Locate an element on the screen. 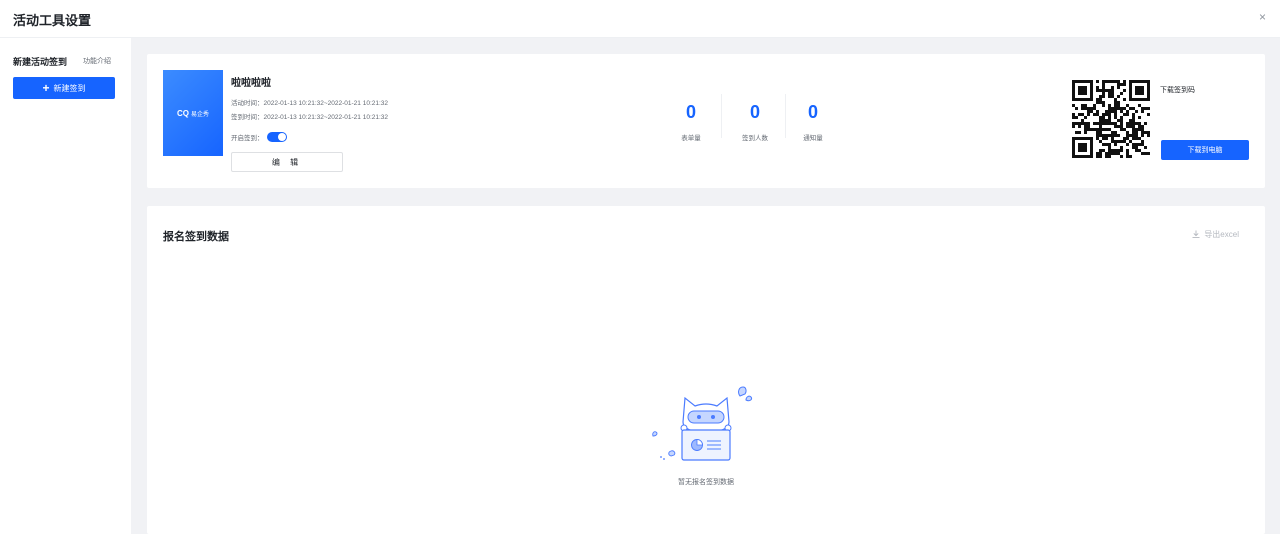 The image size is (1280, 534). empty-illustration is located at coordinates (707, 428).